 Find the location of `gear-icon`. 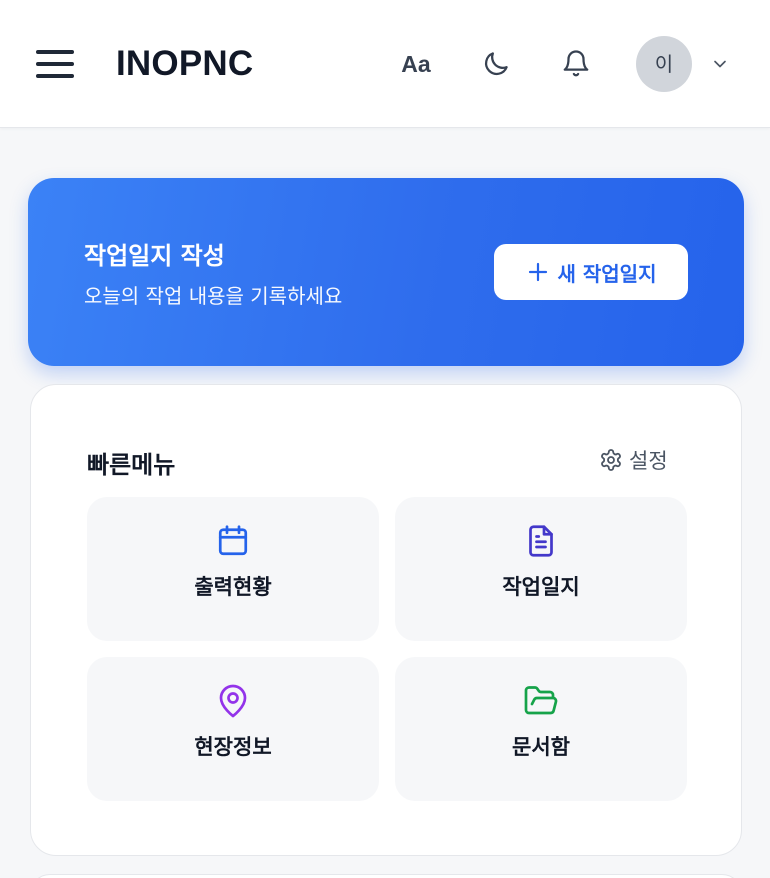

gear-icon is located at coordinates (611, 460).